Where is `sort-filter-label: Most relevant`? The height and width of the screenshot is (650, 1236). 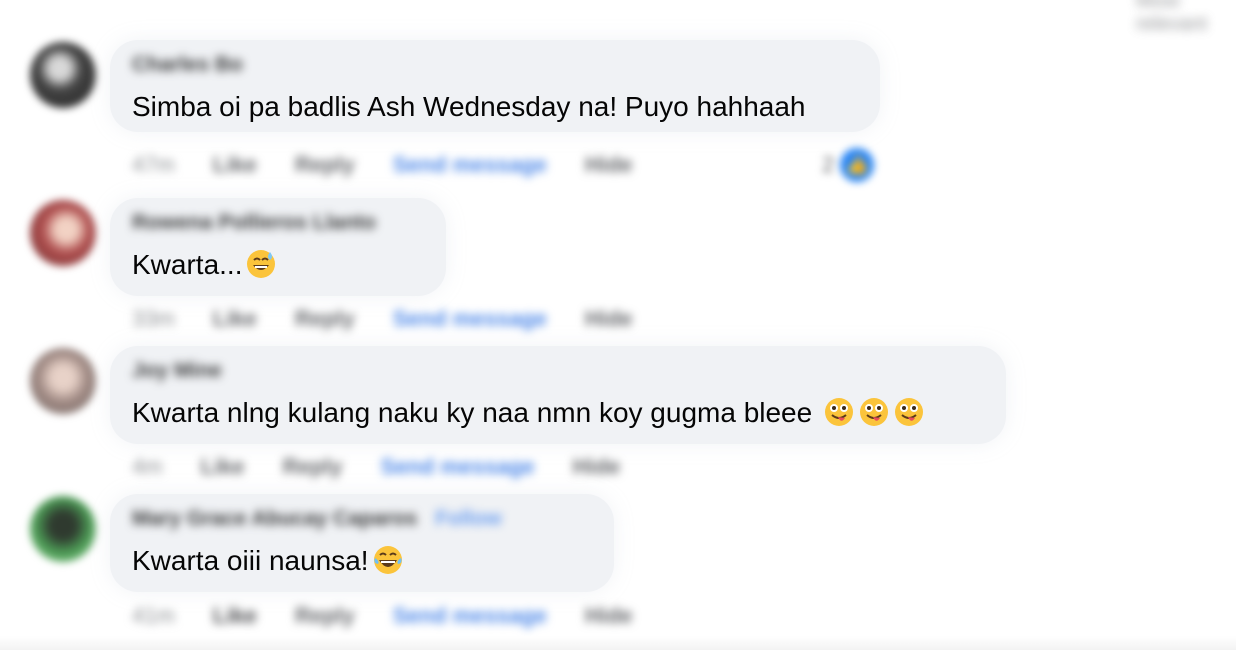
sort-filter-label: Most relevant is located at coordinates (1181, 17).